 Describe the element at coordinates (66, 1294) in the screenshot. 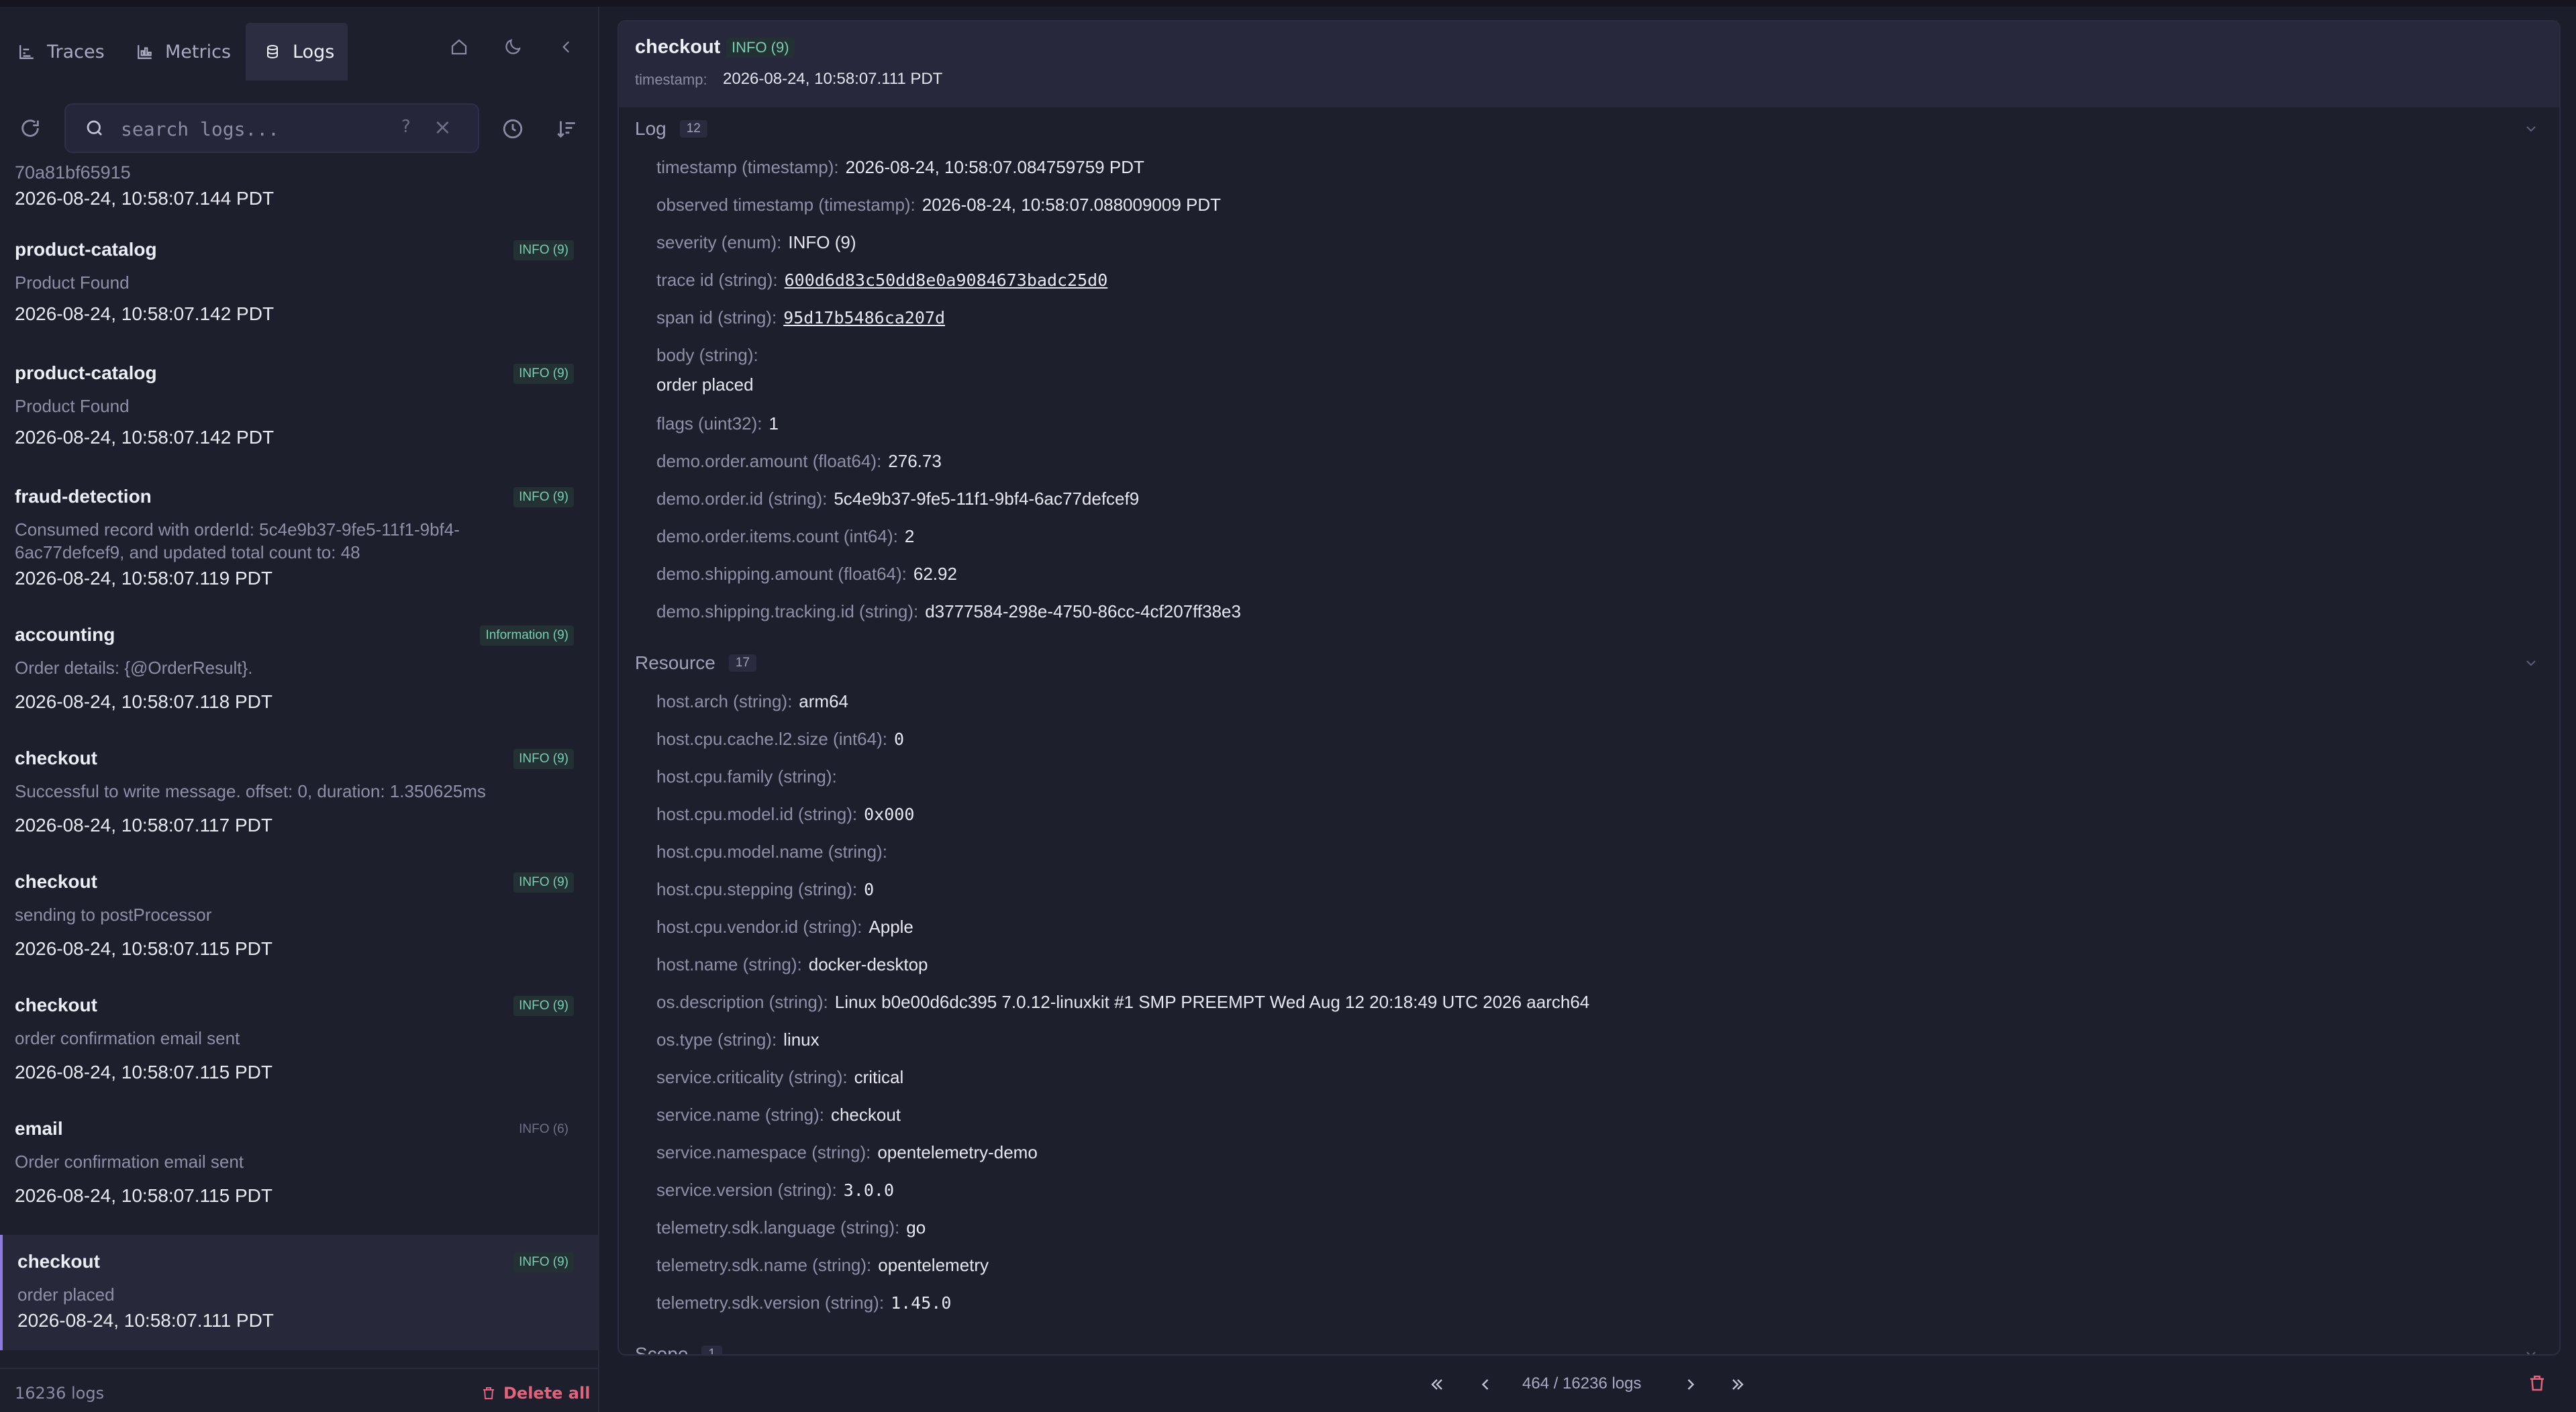

I see `log-message: order placed` at that location.